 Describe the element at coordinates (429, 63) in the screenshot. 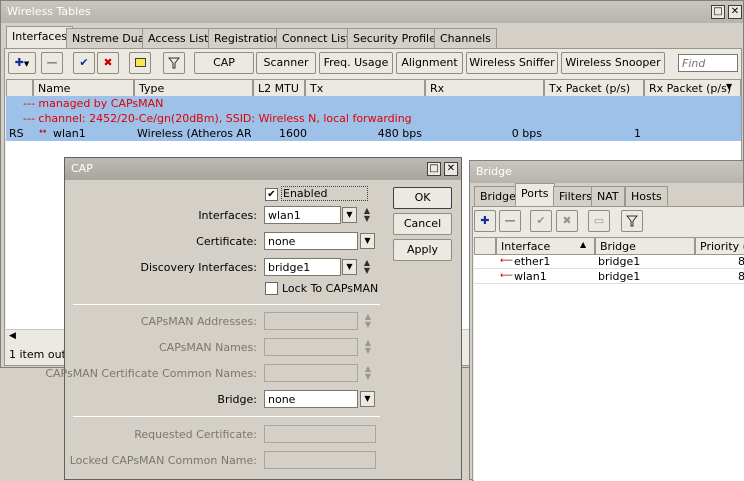

I see `alignment-button: Alignment` at that location.